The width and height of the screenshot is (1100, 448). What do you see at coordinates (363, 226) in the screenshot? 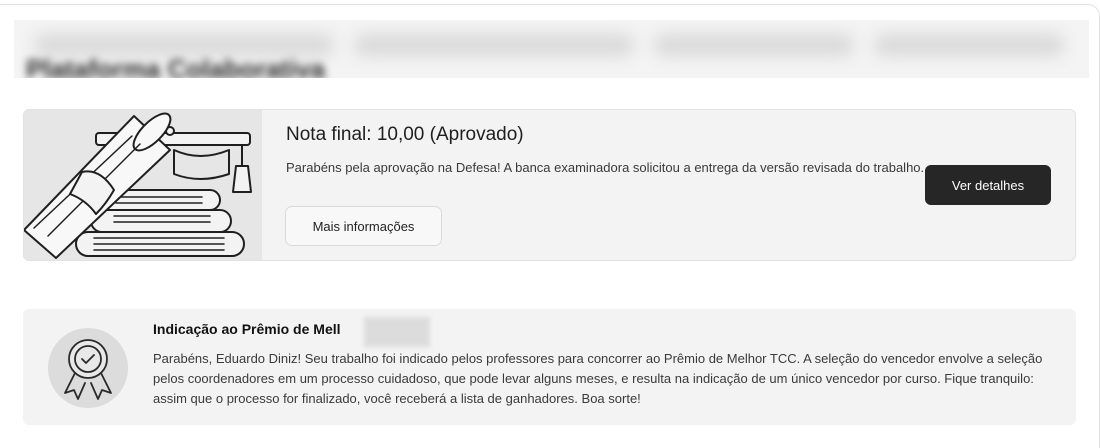
I see `more-info-button: Mais informações` at bounding box center [363, 226].